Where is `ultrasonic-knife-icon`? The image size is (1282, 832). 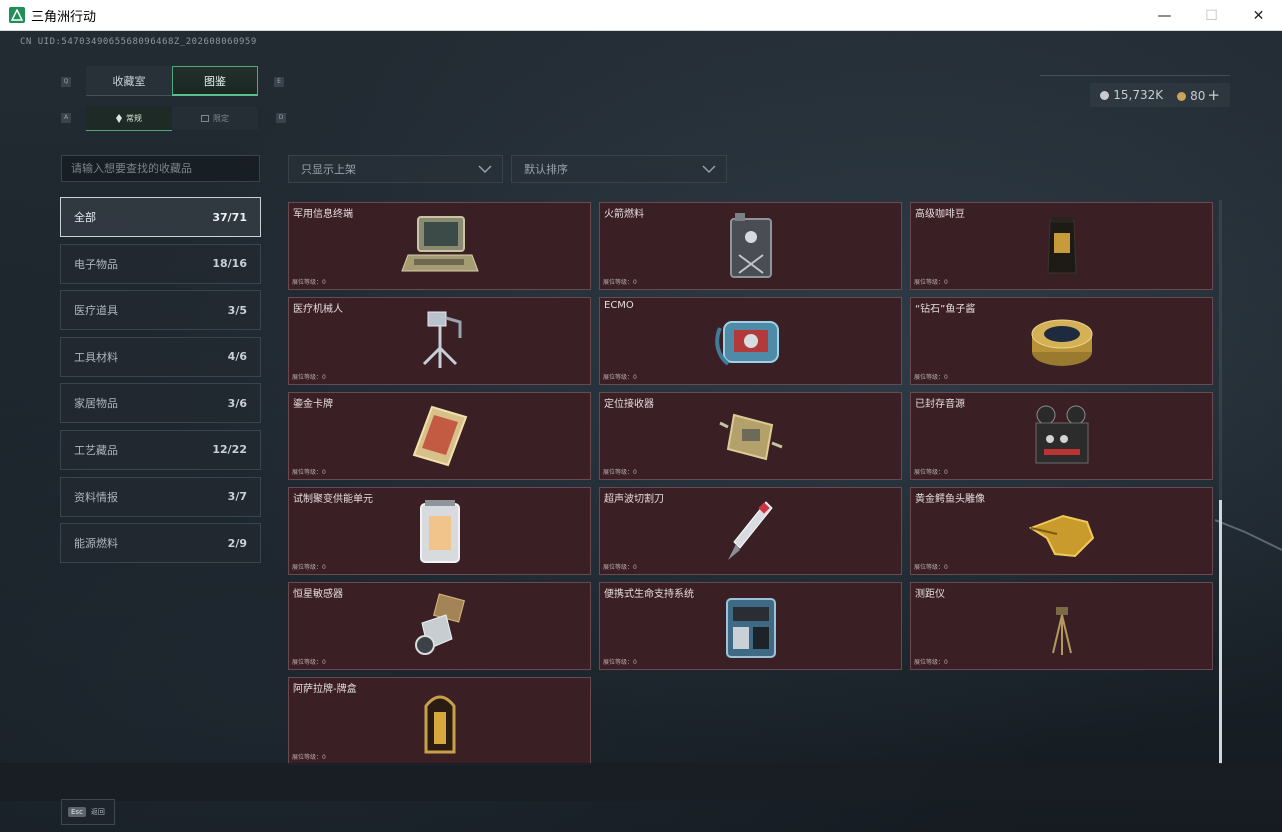
ultrasonic-knife-icon is located at coordinates (750, 530).